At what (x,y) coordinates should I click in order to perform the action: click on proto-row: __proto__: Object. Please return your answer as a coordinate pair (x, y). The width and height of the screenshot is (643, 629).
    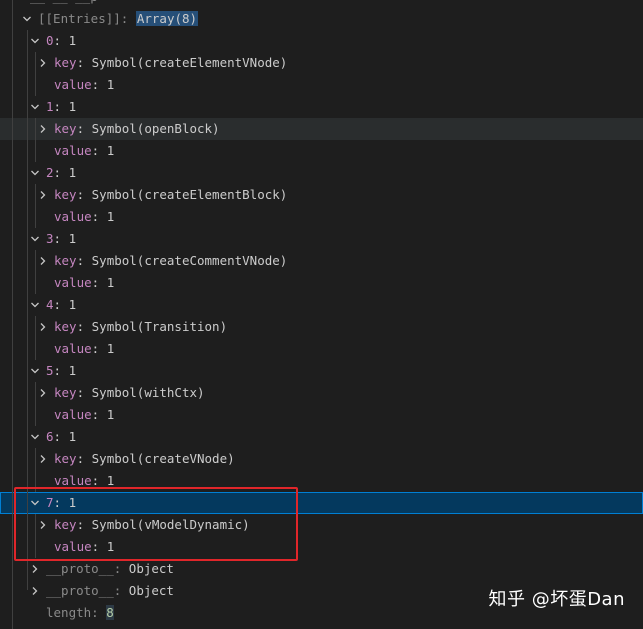
    Looking at the image, I should click on (321, 569).